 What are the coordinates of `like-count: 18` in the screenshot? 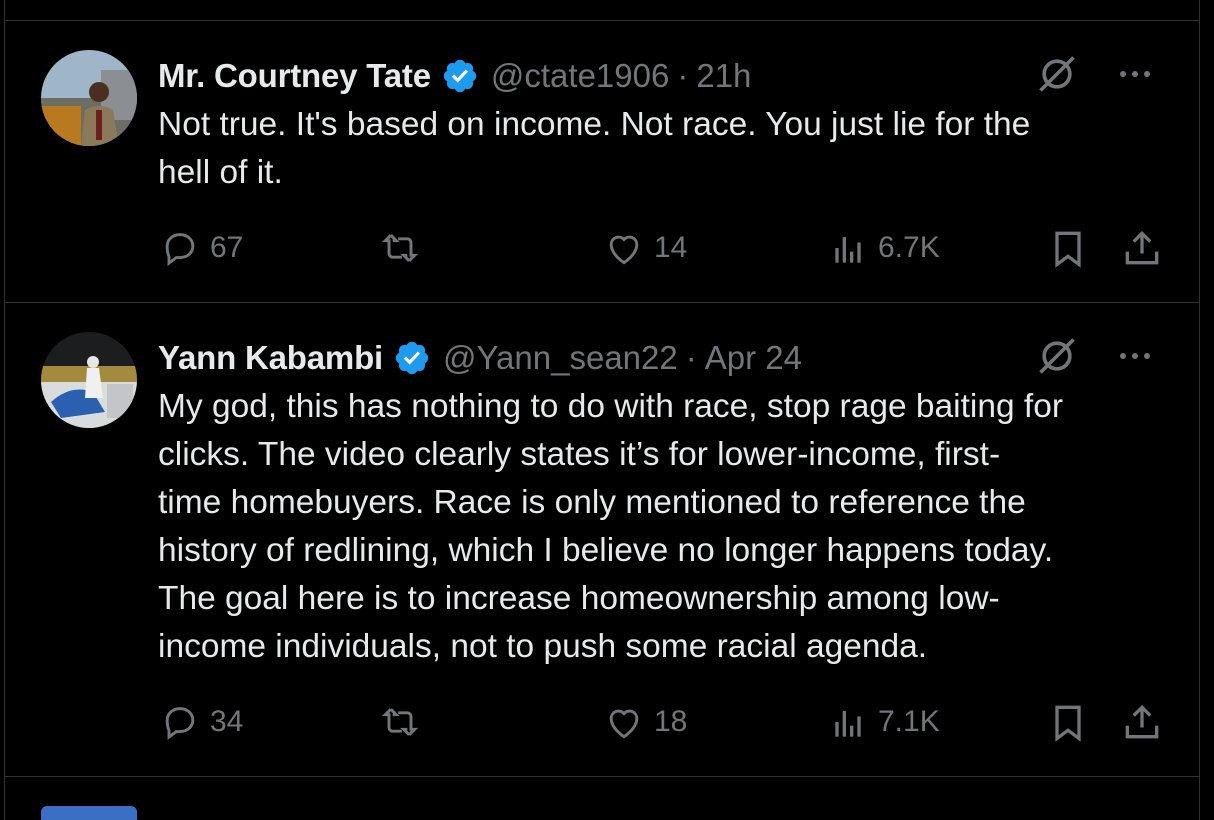 It's located at (671, 721).